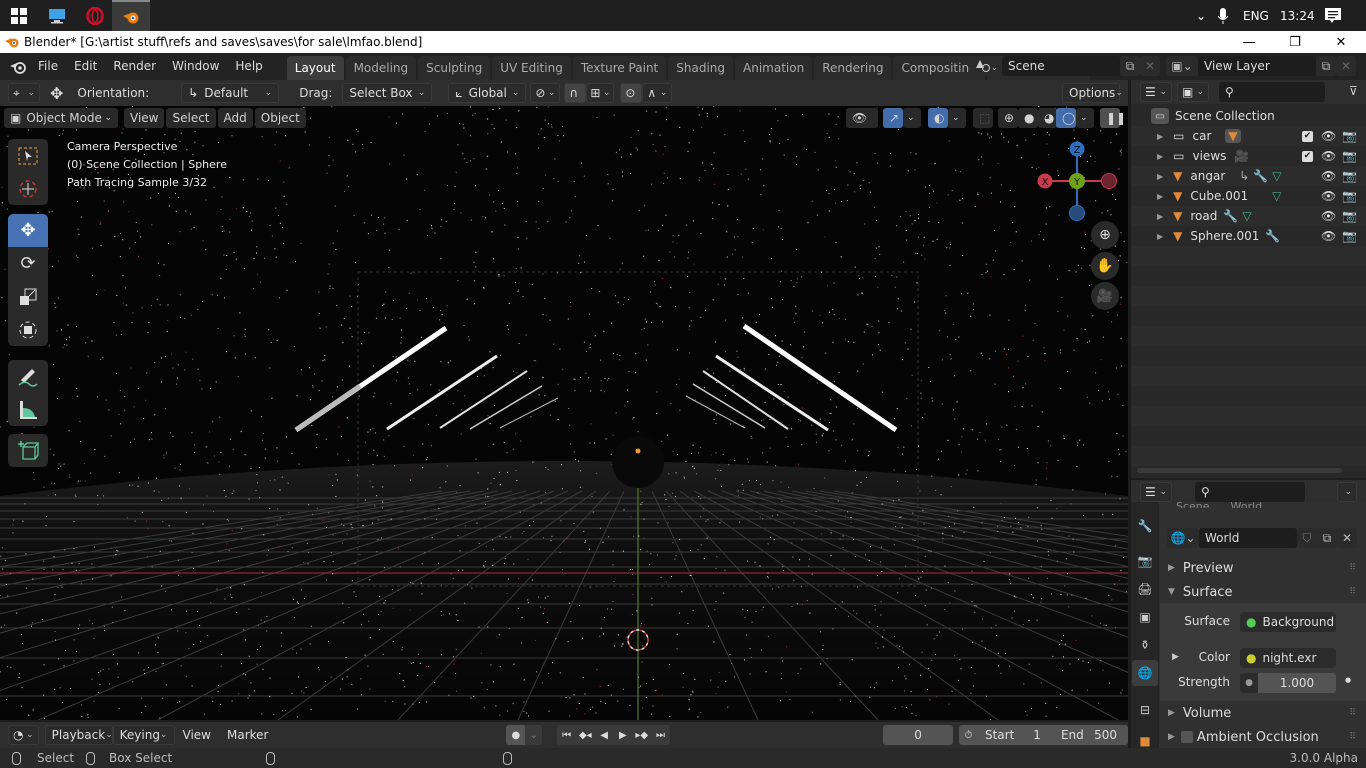  What do you see at coordinates (1326, 66) in the screenshot?
I see `new-view-layer-button: ⧉` at bounding box center [1326, 66].